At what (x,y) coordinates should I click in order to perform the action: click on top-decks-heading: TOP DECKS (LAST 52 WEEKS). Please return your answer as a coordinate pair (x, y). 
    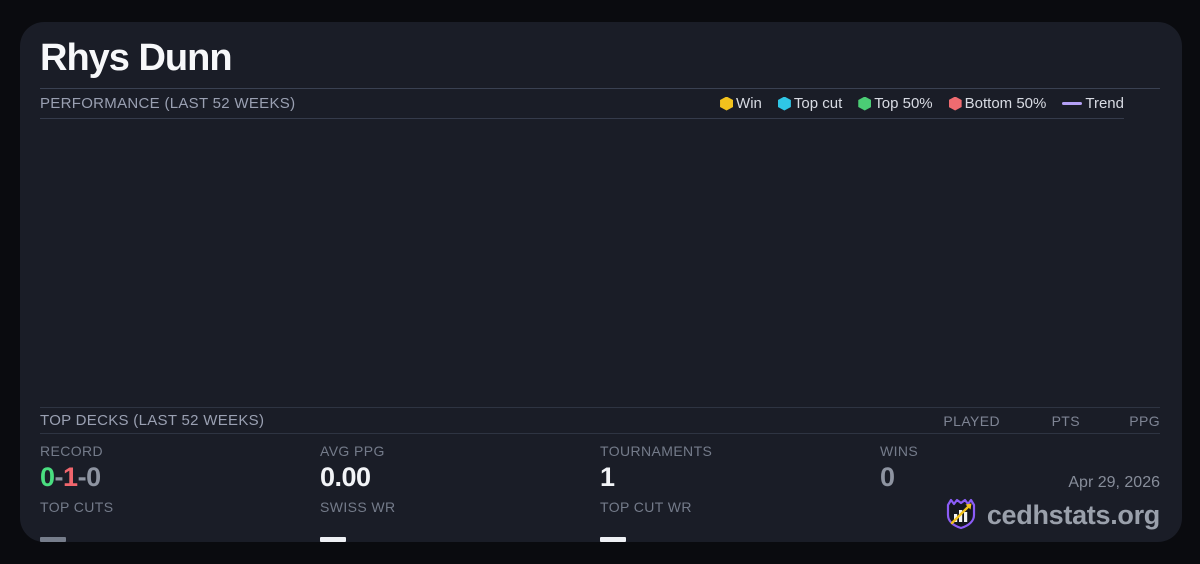
    Looking at the image, I should click on (152, 420).